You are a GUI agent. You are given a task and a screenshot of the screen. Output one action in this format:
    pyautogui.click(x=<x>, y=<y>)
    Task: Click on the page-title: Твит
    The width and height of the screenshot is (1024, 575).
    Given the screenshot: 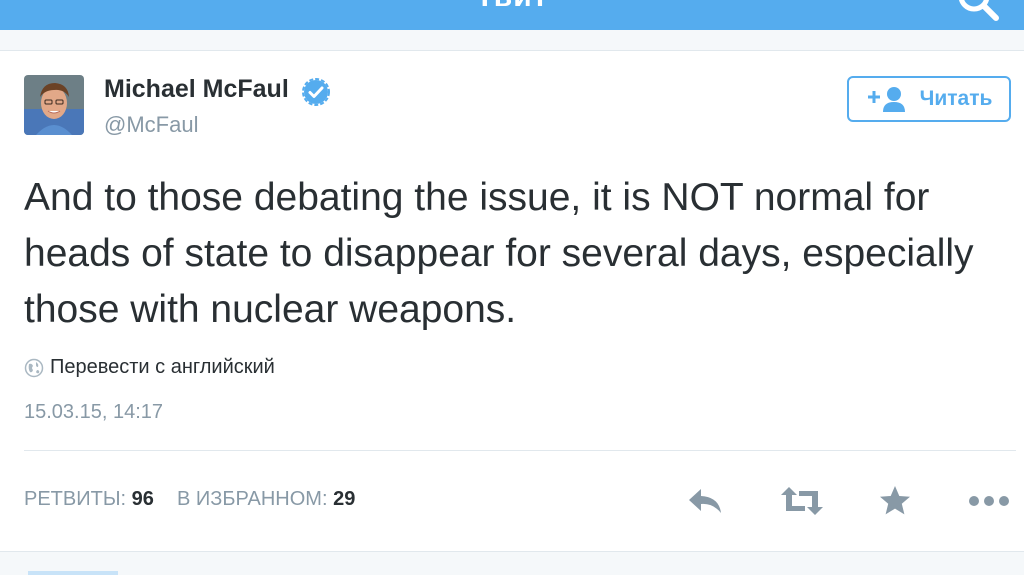 What is the action you would take?
    pyautogui.click(x=512, y=7)
    